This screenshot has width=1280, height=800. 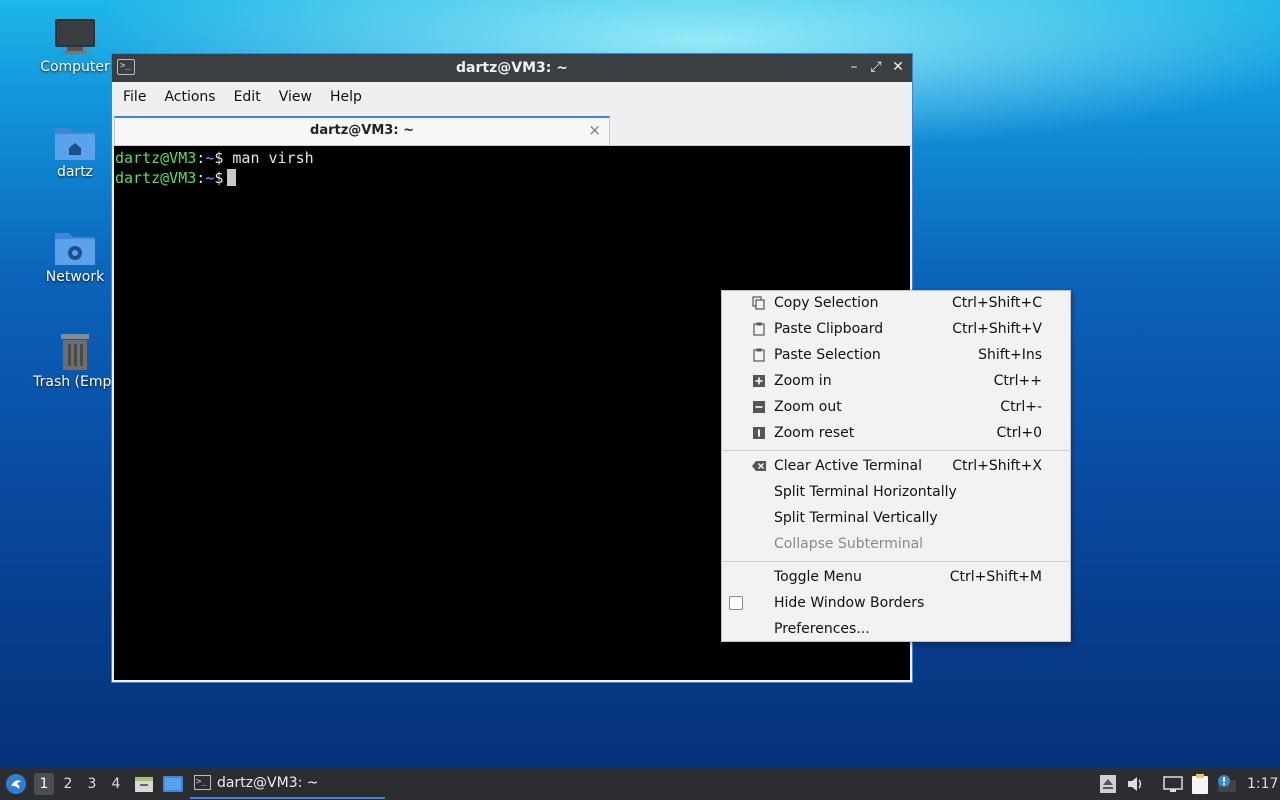 I want to click on workspace-3: 3, so click(x=92, y=784).